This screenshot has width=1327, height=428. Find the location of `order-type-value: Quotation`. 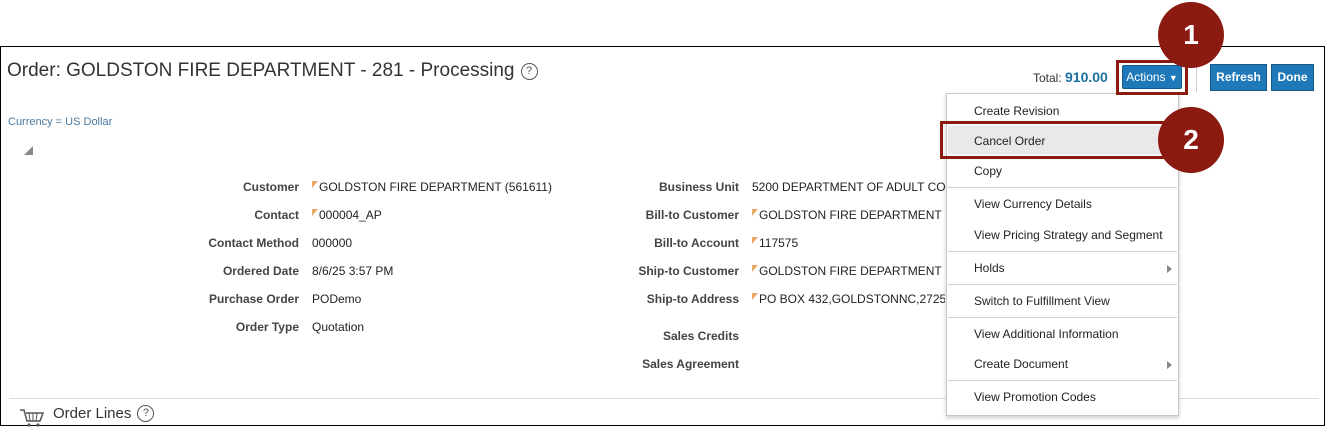

order-type-value: Quotation is located at coordinates (338, 327).